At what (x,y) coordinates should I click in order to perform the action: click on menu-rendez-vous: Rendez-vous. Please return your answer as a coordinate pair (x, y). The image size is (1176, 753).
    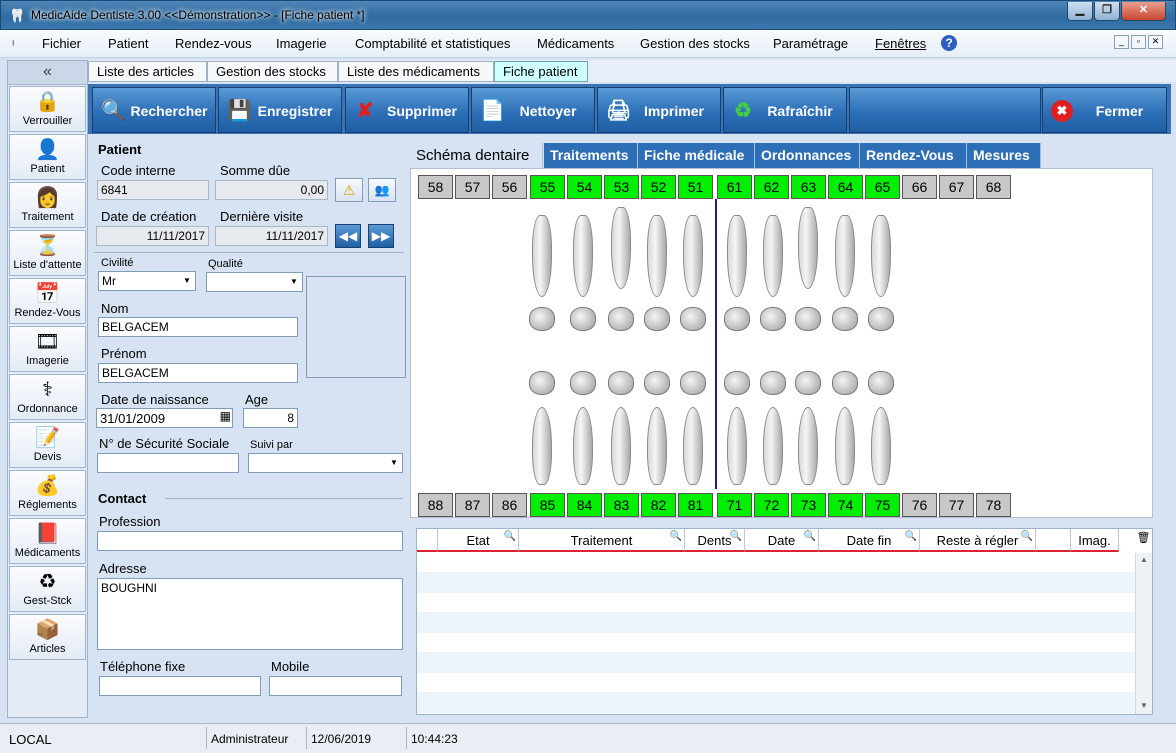
    Looking at the image, I should click on (213, 43).